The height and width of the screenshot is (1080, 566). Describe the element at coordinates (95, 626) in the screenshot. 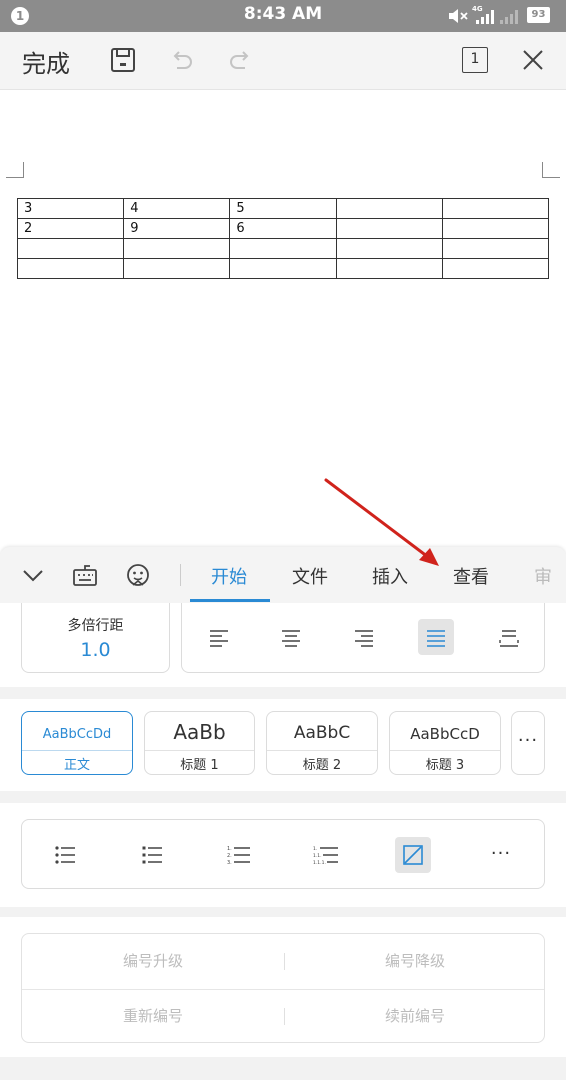

I see `line-spacing-label: 多倍行距` at that location.